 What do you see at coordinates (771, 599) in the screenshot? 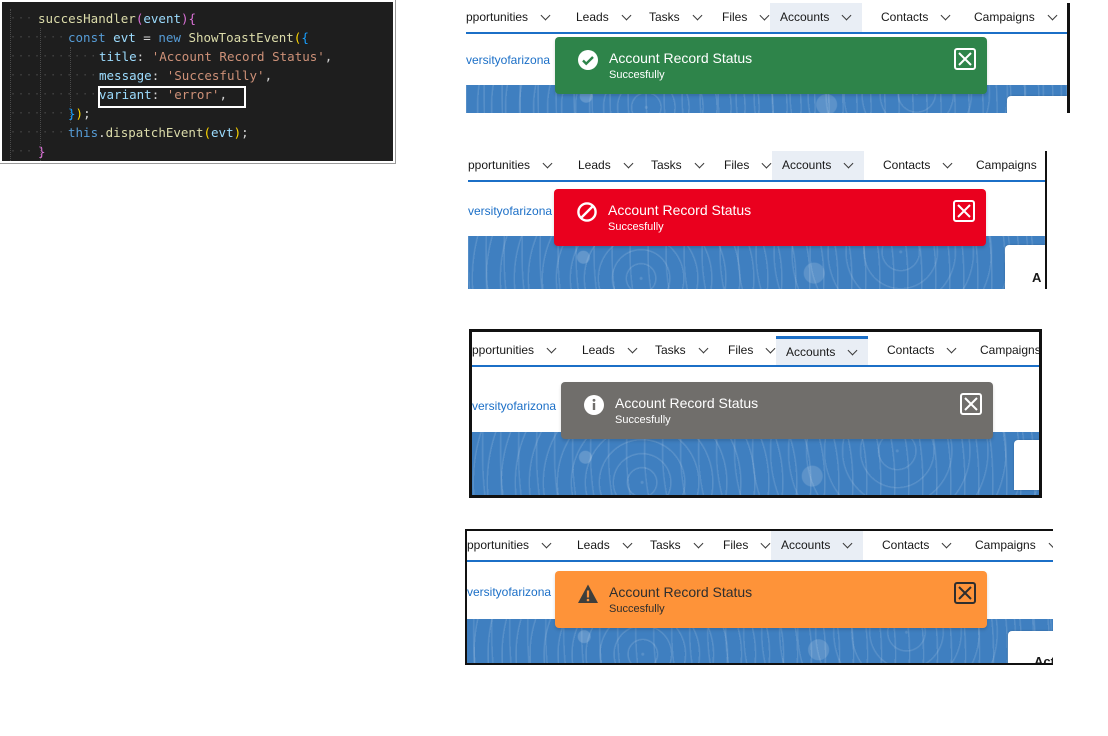
I see `toast-warning: Account Record Status Succesfully` at bounding box center [771, 599].